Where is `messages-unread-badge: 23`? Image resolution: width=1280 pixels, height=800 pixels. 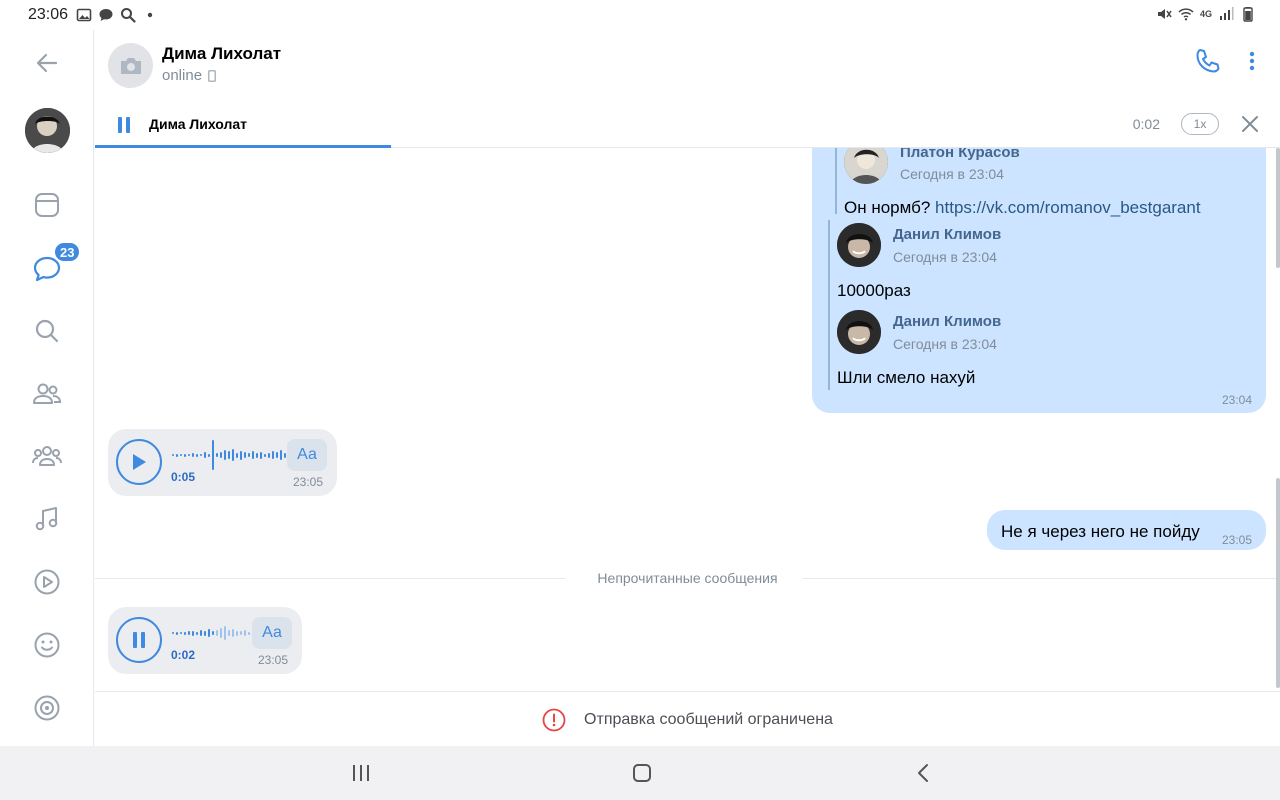
messages-unread-badge: 23 is located at coordinates (67, 252).